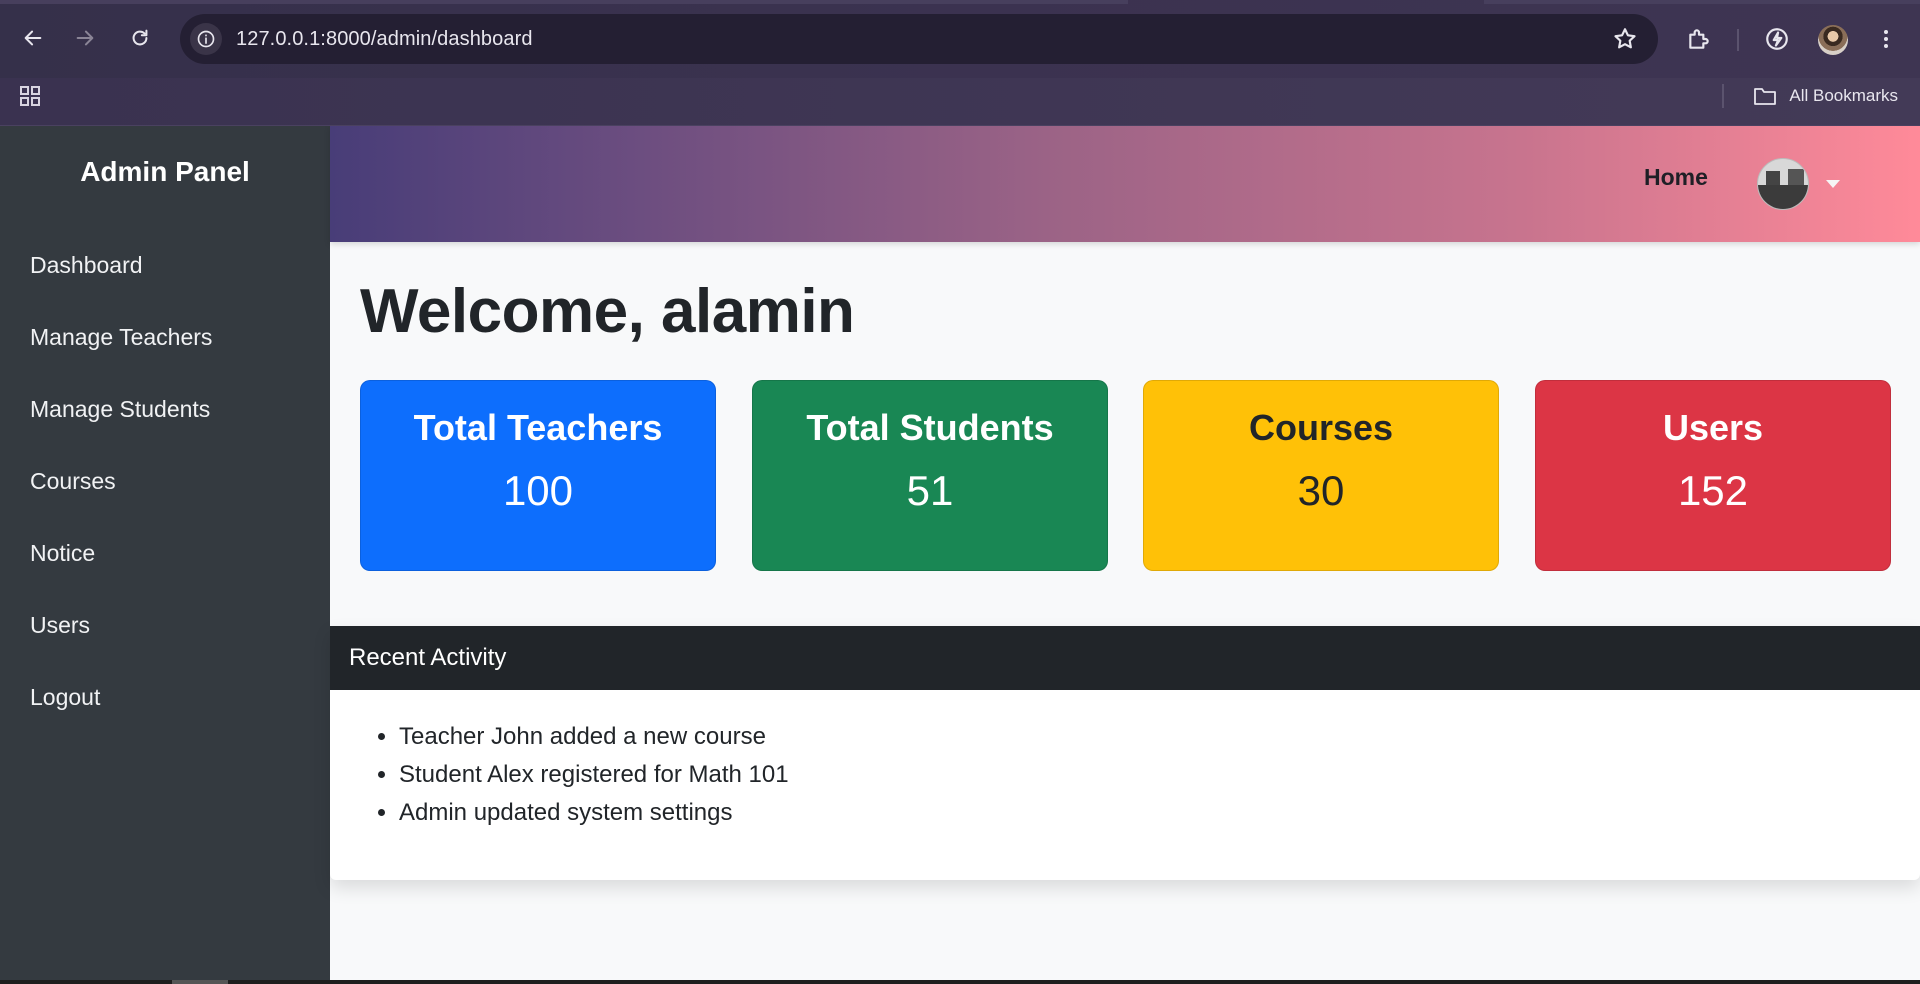  Describe the element at coordinates (1843, 95) in the screenshot. I see `all-bookmarks-label: All Bookmarks` at that location.